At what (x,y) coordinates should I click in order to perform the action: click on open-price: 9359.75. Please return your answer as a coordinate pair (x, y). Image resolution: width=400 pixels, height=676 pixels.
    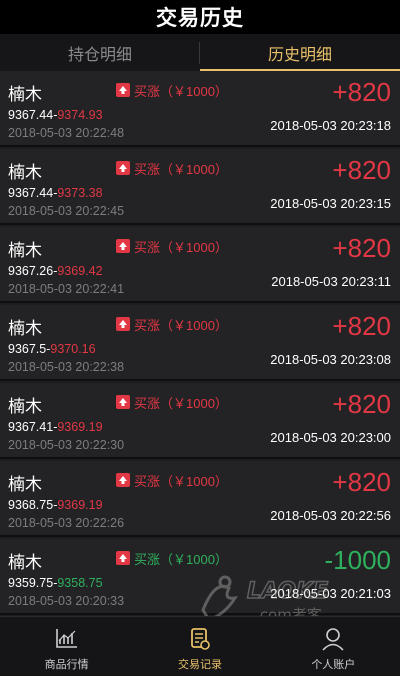
    Looking at the image, I should click on (31, 583).